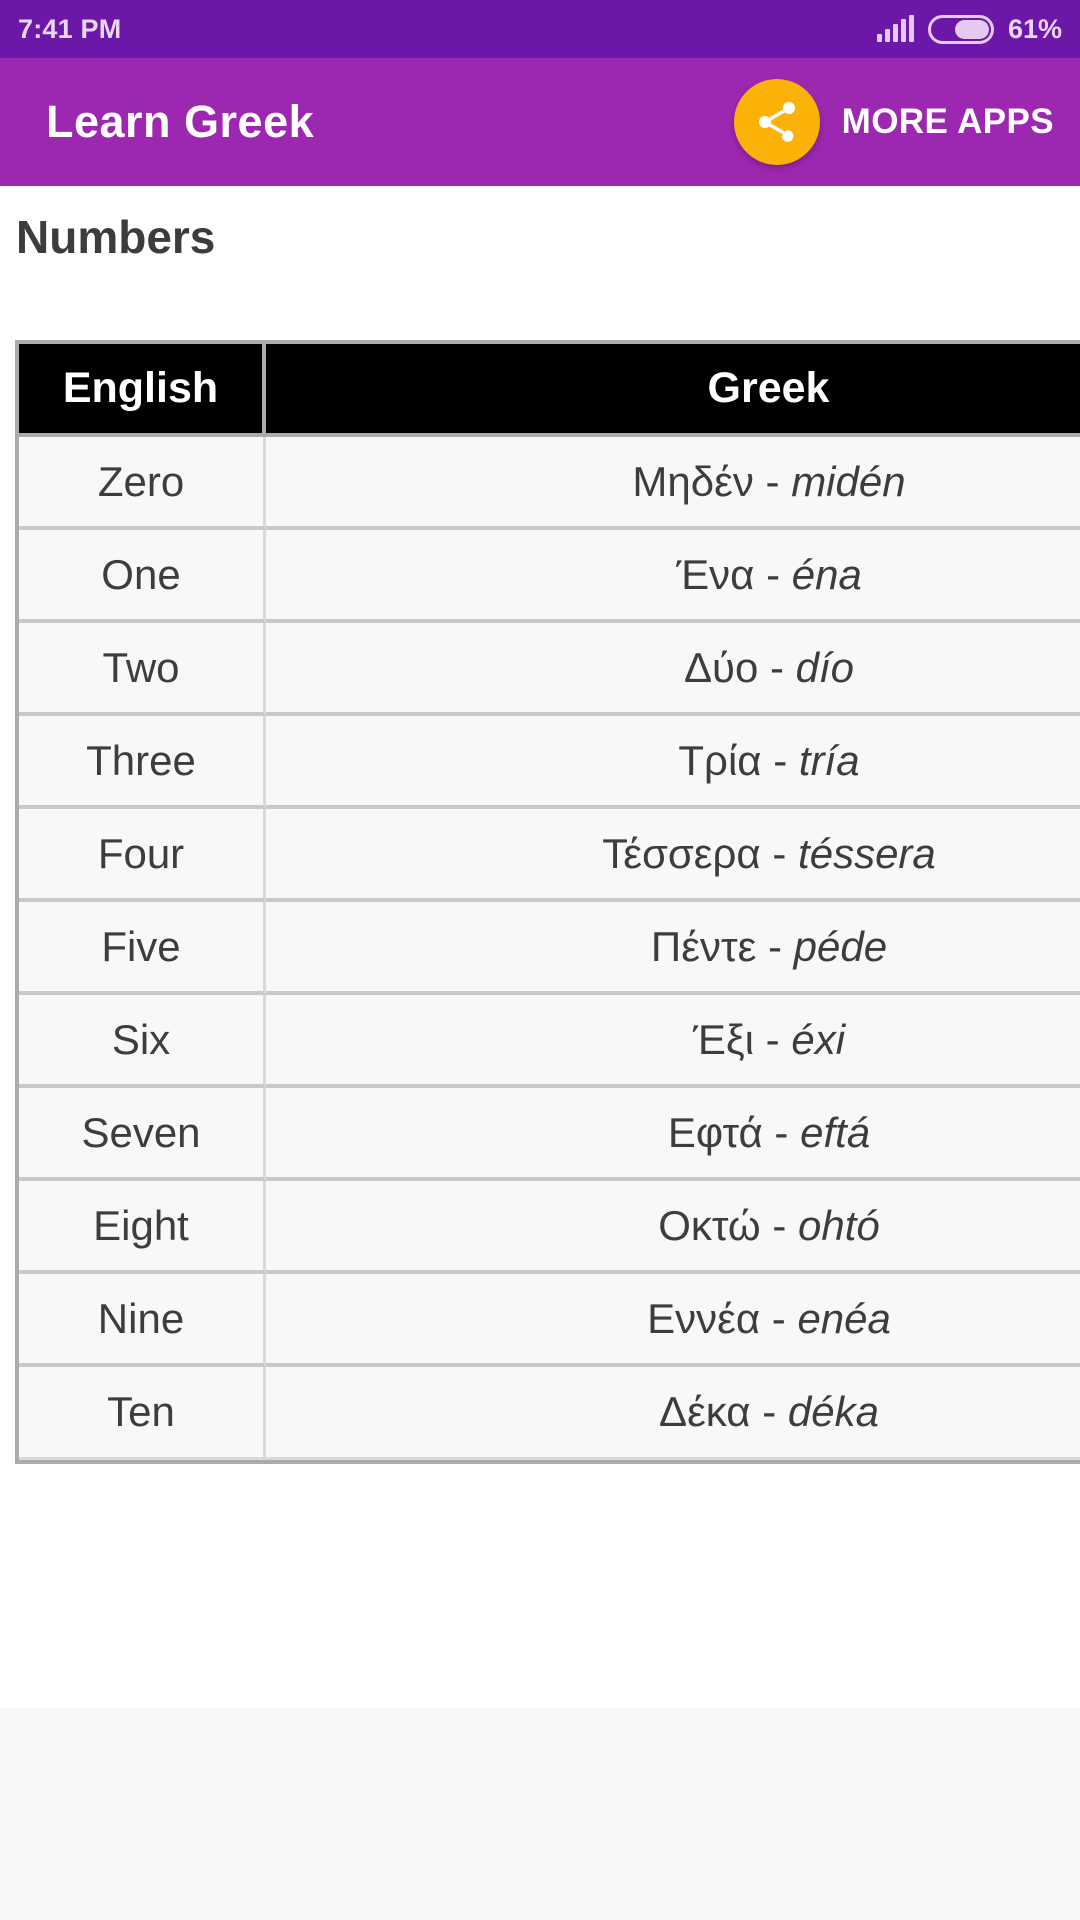 The height and width of the screenshot is (1920, 1080). Describe the element at coordinates (703, 946) in the screenshot. I see `greek-word: Πέντε` at that location.